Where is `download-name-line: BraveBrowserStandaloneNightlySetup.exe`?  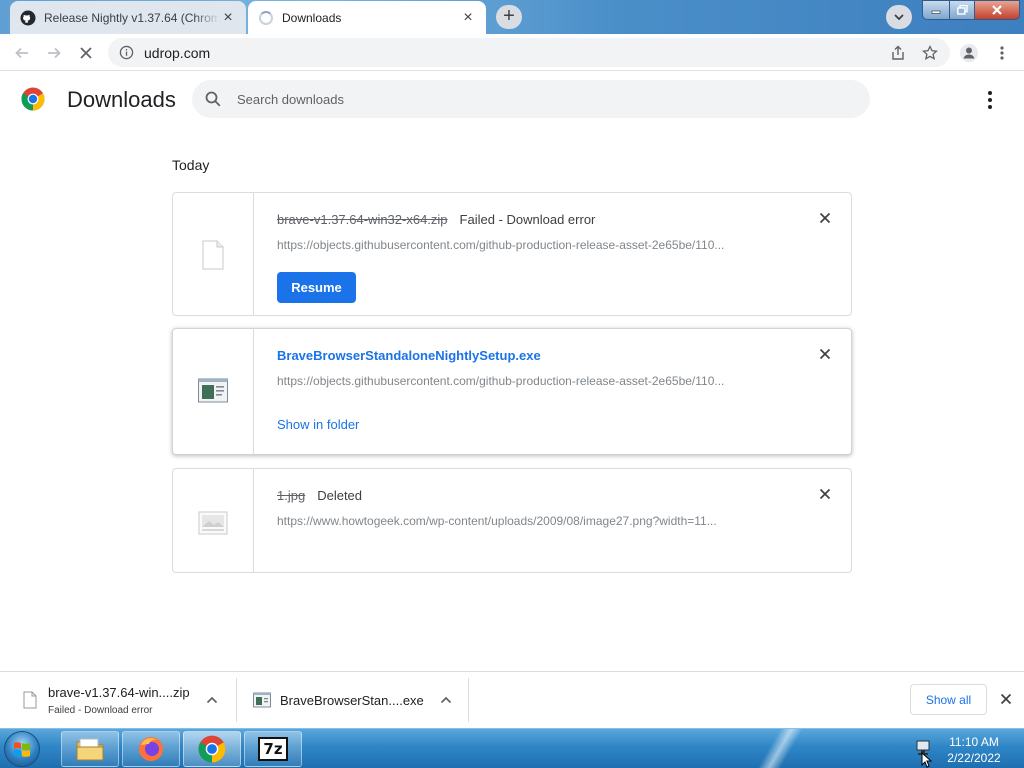 download-name-line: BraveBrowserStandaloneNightlySetup.exe is located at coordinates (409, 355).